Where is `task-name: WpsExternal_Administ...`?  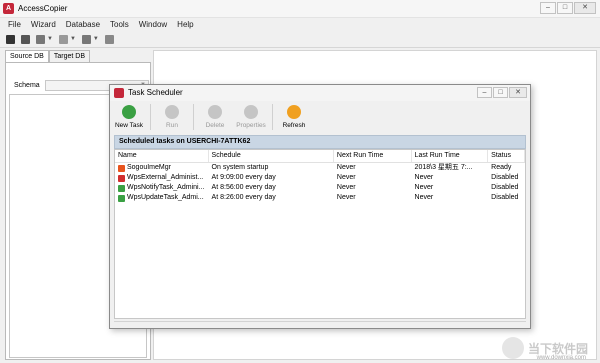
task-name: WpsExternal_Administ... is located at coordinates (165, 177).